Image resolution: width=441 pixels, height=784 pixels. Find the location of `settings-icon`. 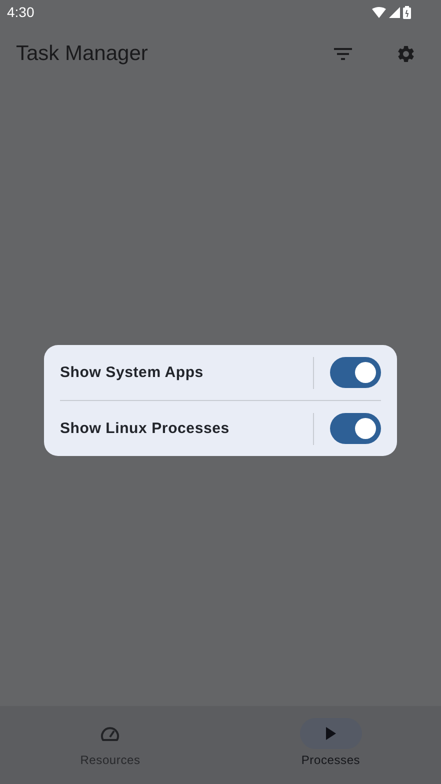

settings-icon is located at coordinates (406, 54).